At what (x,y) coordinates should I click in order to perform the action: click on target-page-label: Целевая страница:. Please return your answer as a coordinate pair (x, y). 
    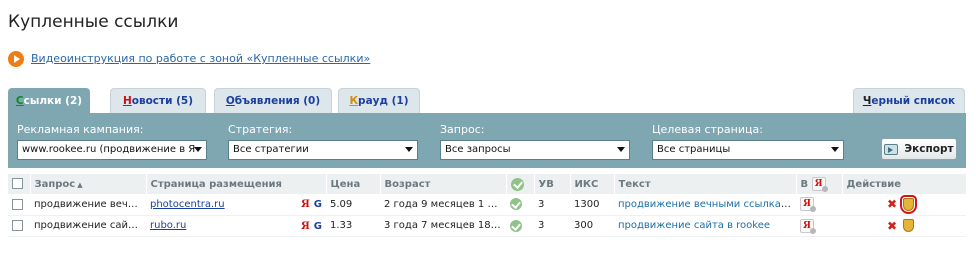
    Looking at the image, I should click on (707, 129).